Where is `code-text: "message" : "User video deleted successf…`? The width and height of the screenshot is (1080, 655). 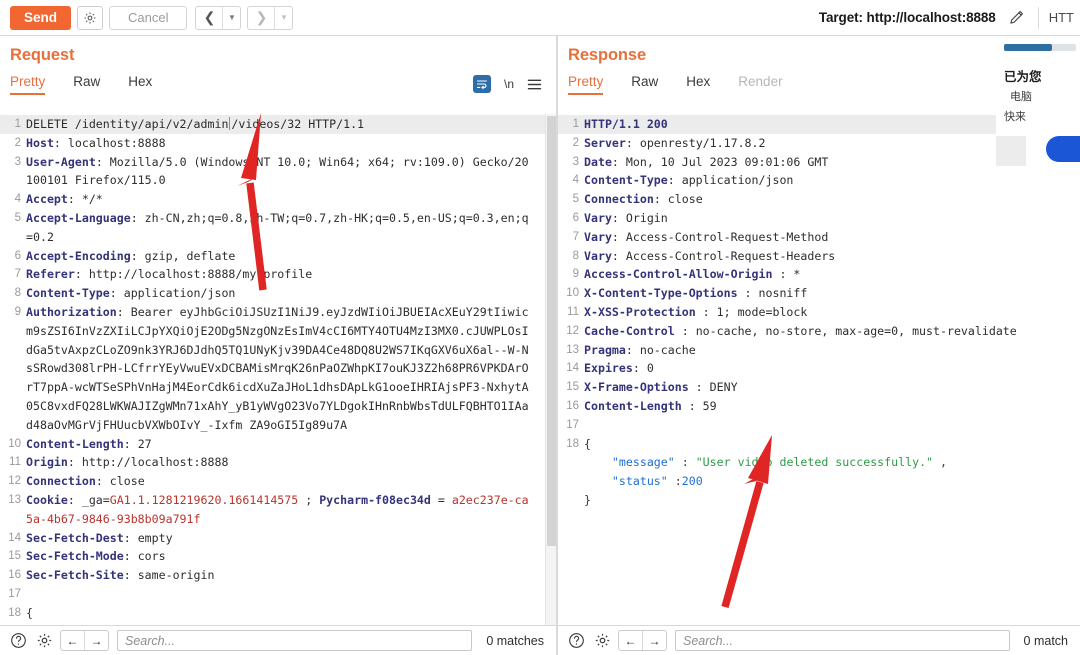 code-text: "message" : "User video deleted successf… is located at coordinates (779, 462).